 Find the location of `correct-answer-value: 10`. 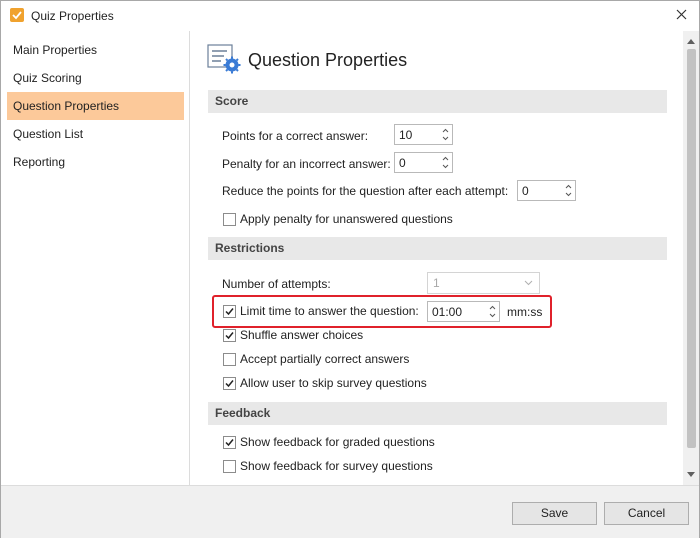

correct-answer-value: 10 is located at coordinates (406, 135).